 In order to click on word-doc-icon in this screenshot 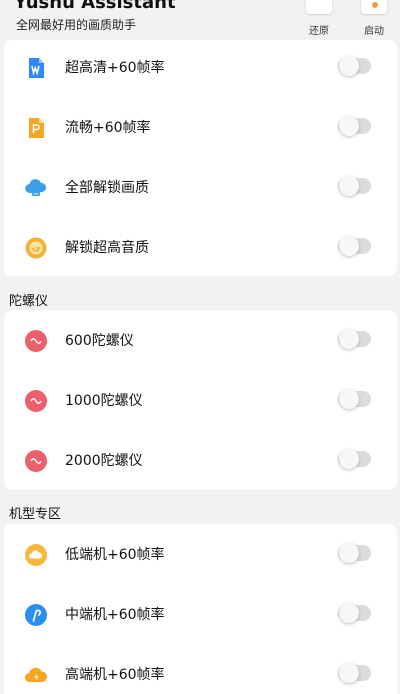, I will do `click(36, 68)`.